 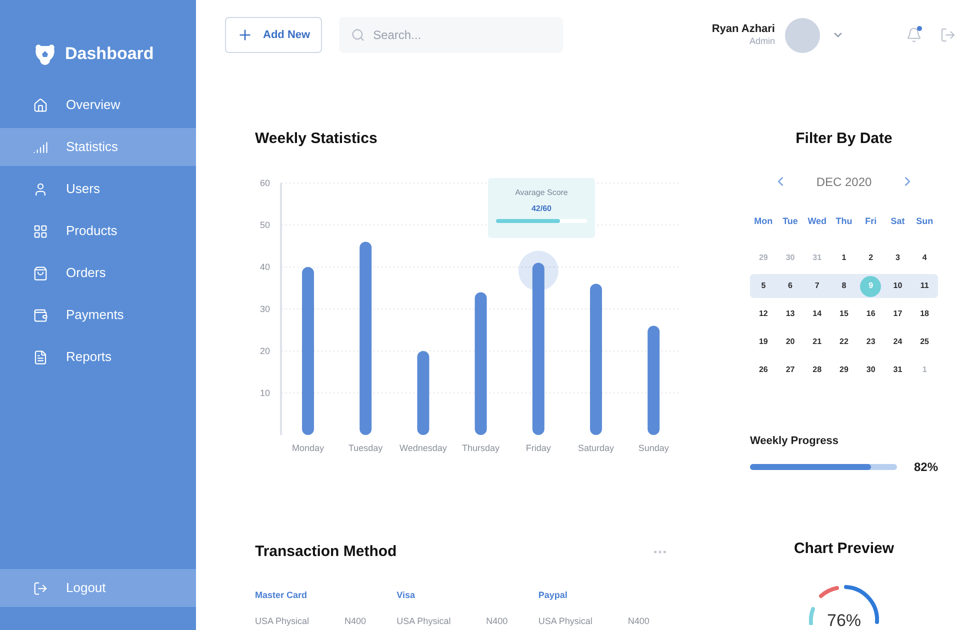 What do you see at coordinates (763, 314) in the screenshot?
I see `calendar-day: 12` at bounding box center [763, 314].